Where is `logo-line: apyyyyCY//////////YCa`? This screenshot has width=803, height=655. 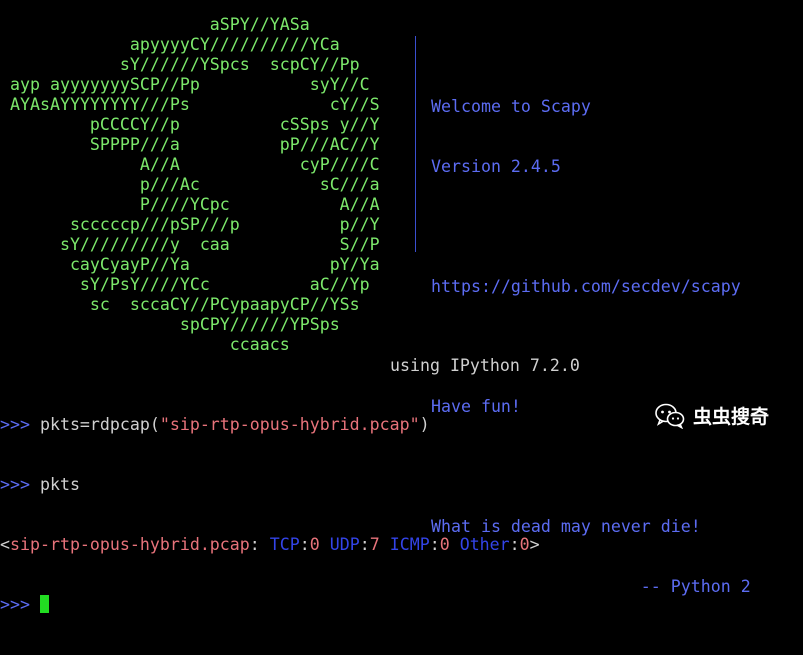
logo-line: apyyyyCY//////////YCa is located at coordinates (175, 44).